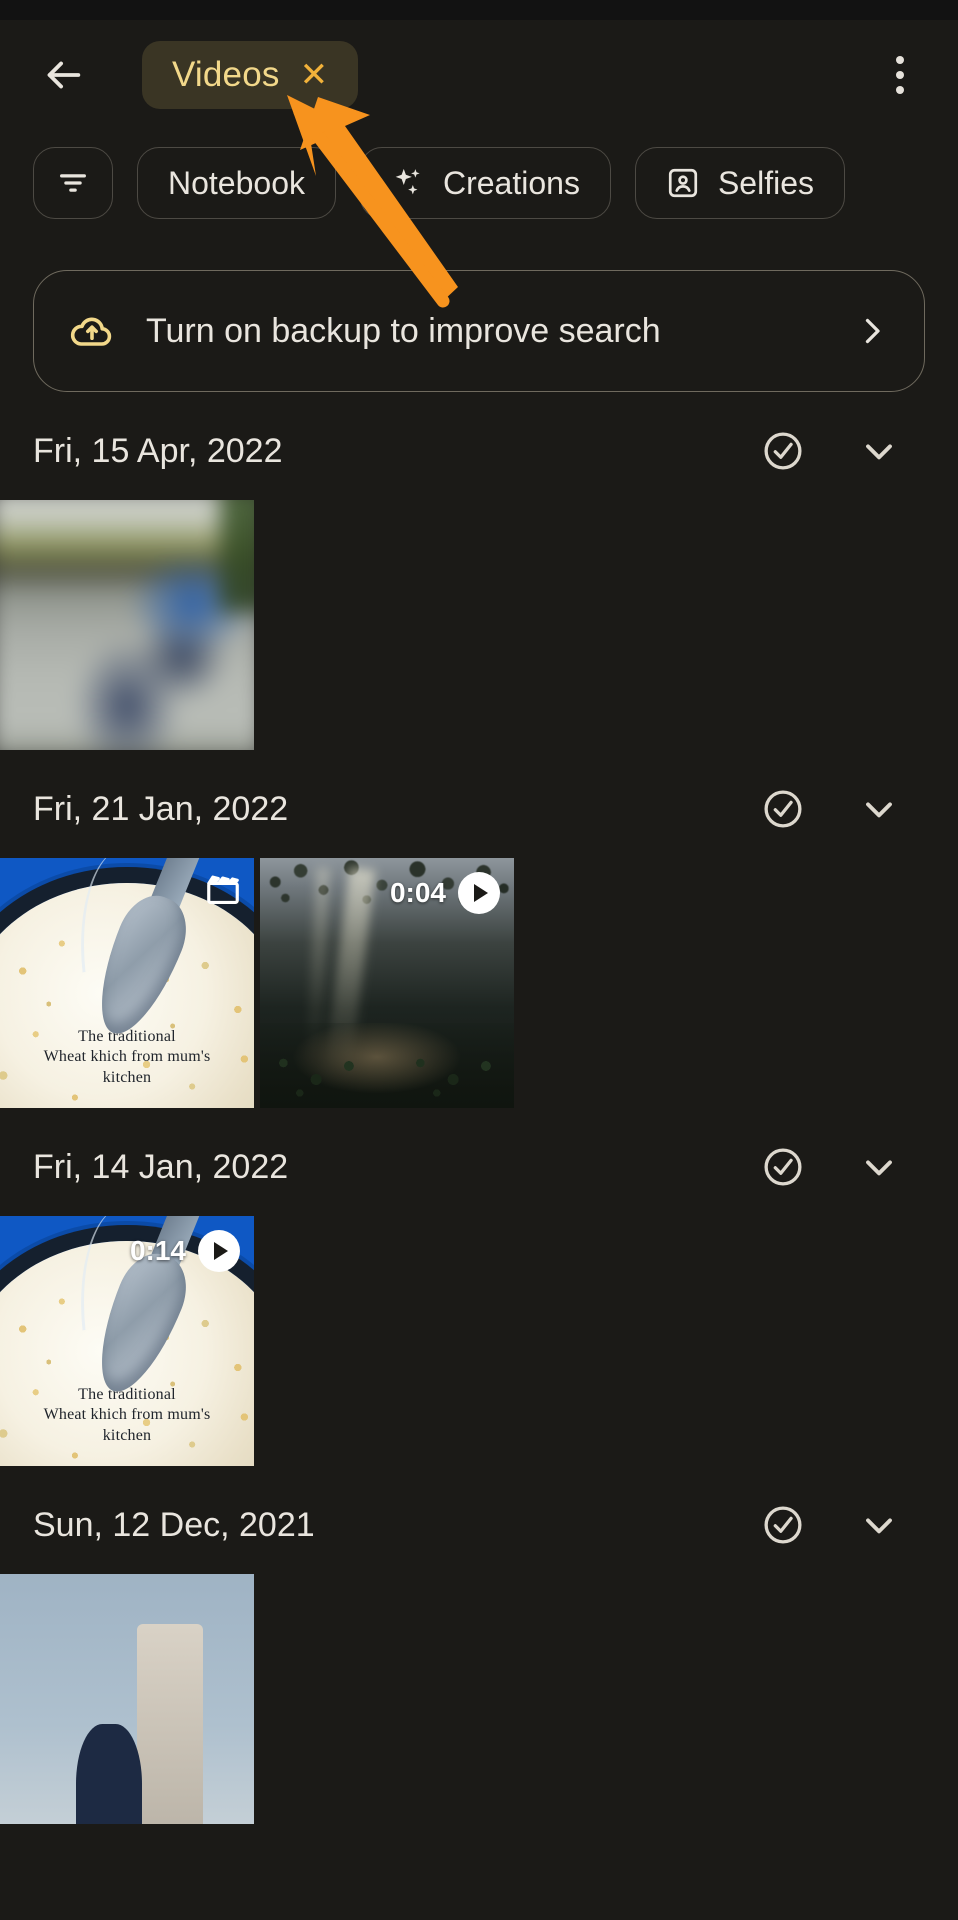  I want to click on date-label: Sun, 12 Dec, 2021, so click(174, 1524).